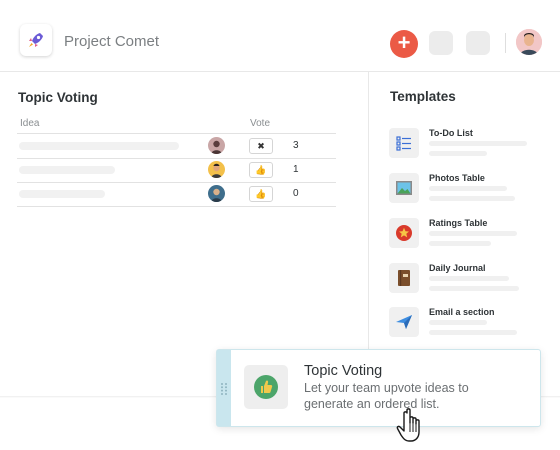 The height and width of the screenshot is (450, 560). I want to click on table-row: ✖ 3, so click(176, 146).